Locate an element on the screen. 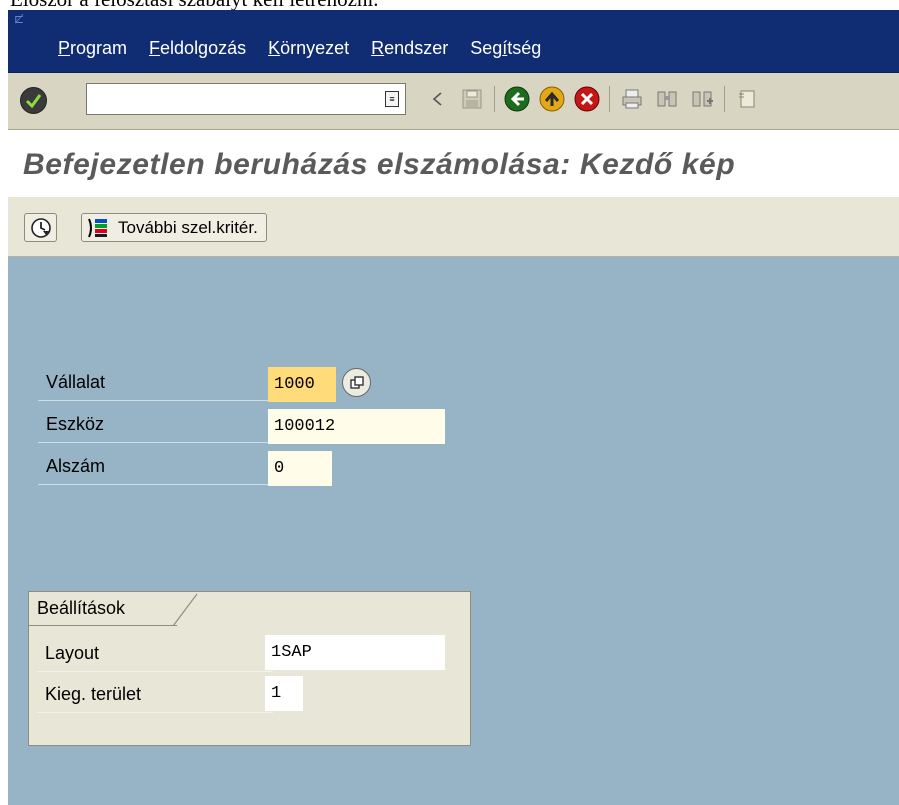 The image size is (899, 805). subnumber-label: Alszám is located at coordinates (153, 466).